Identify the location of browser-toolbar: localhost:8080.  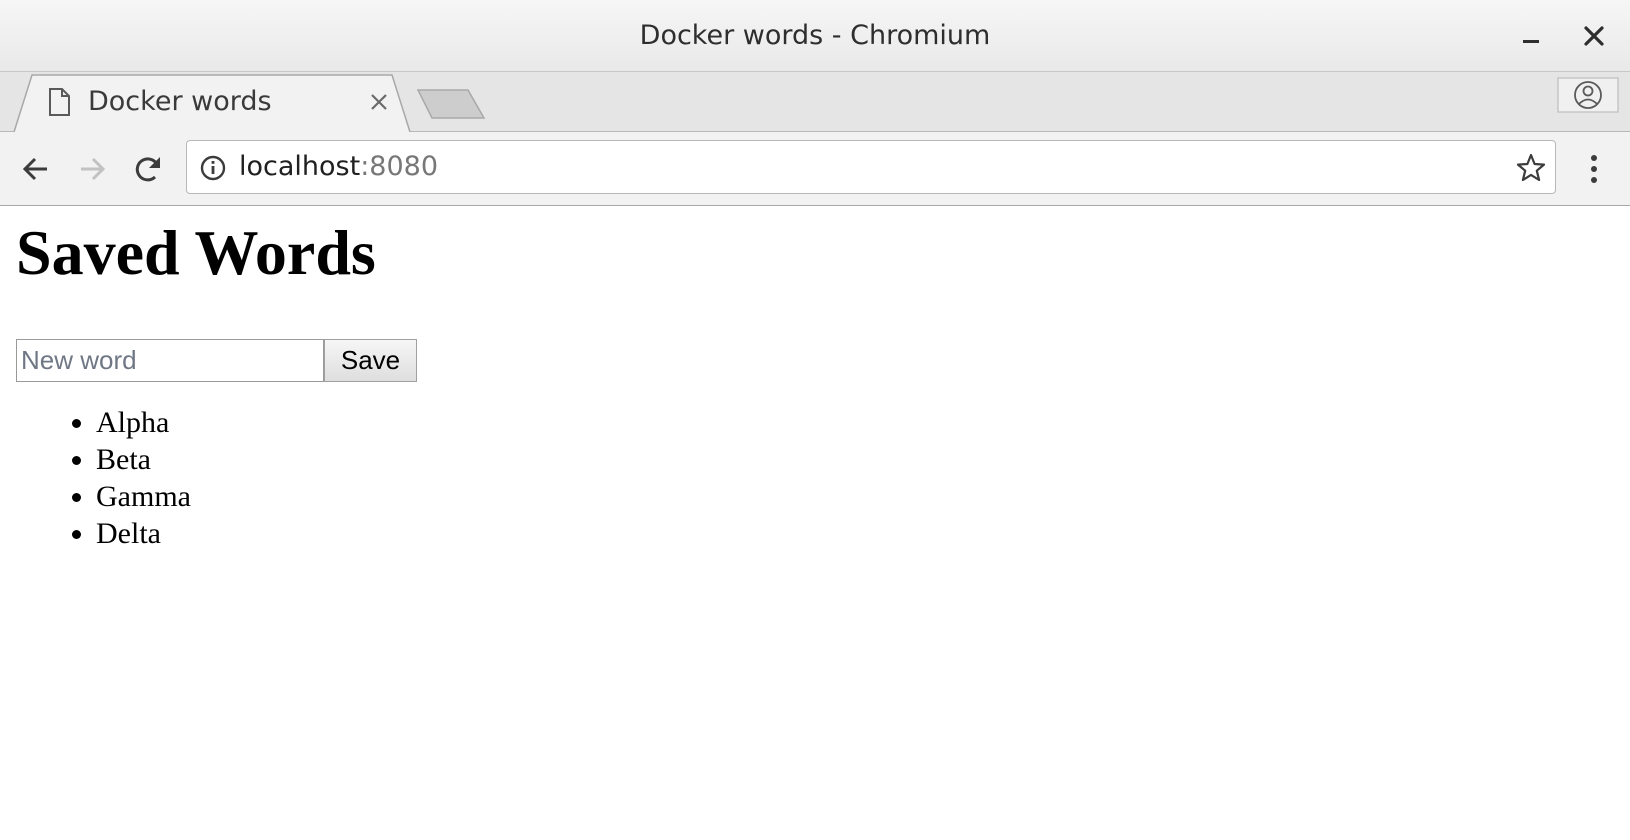
(815, 169).